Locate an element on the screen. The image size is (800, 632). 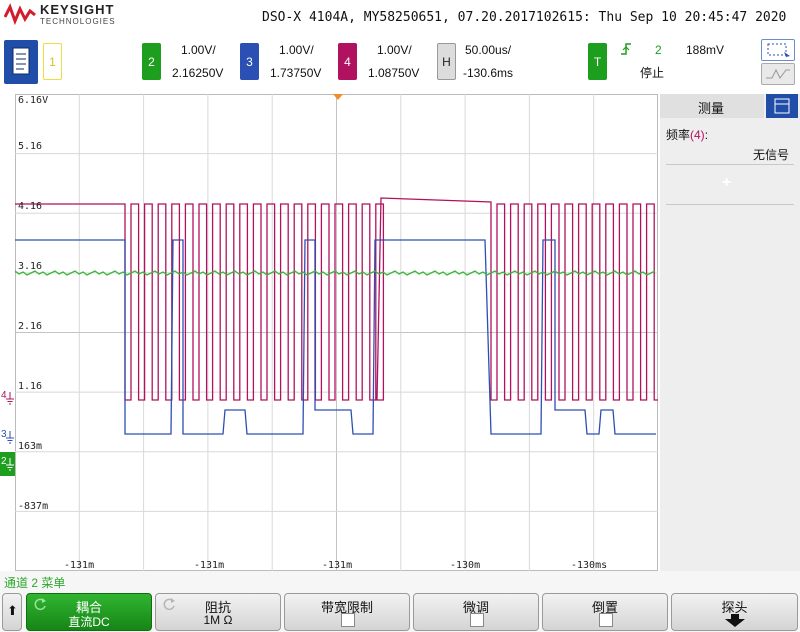
impedance-button: 阻抗 1M Ω is located at coordinates (218, 612).